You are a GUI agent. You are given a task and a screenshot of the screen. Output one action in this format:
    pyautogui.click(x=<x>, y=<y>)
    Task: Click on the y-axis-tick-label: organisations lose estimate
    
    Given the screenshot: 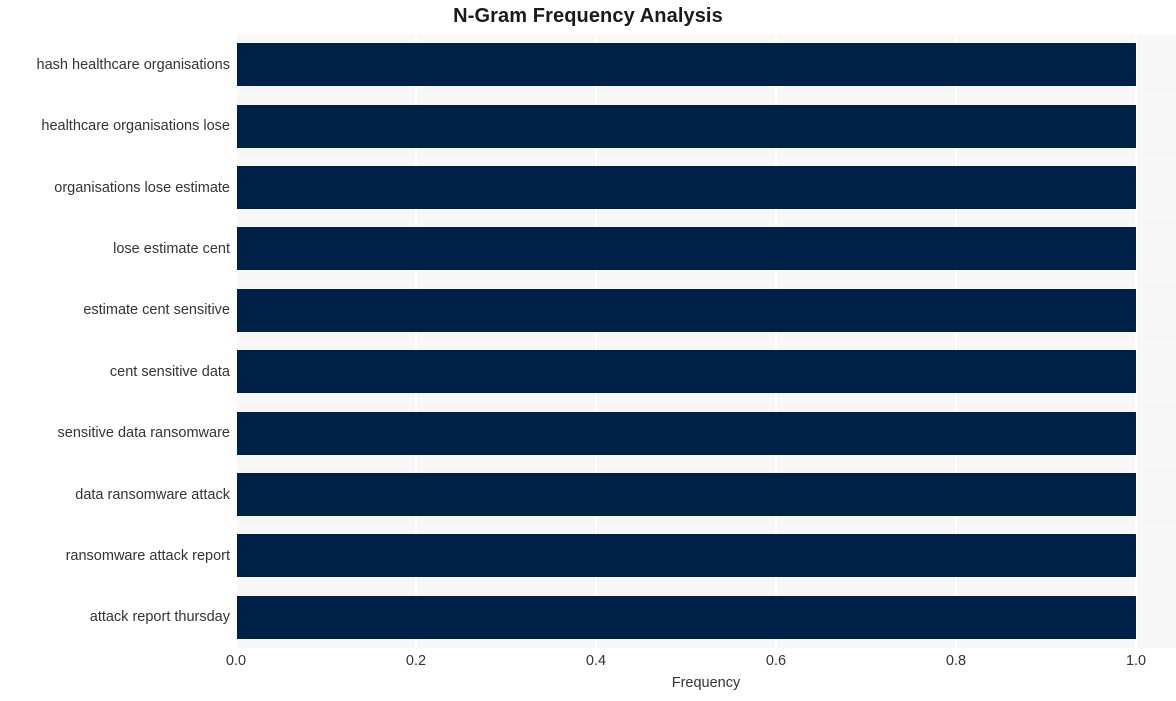 What is the action you would take?
    pyautogui.click(x=142, y=187)
    